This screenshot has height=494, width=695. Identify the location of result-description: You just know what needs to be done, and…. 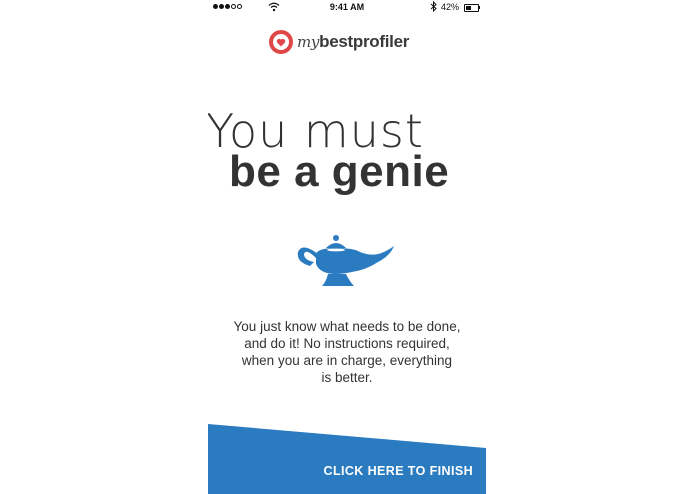
(347, 352).